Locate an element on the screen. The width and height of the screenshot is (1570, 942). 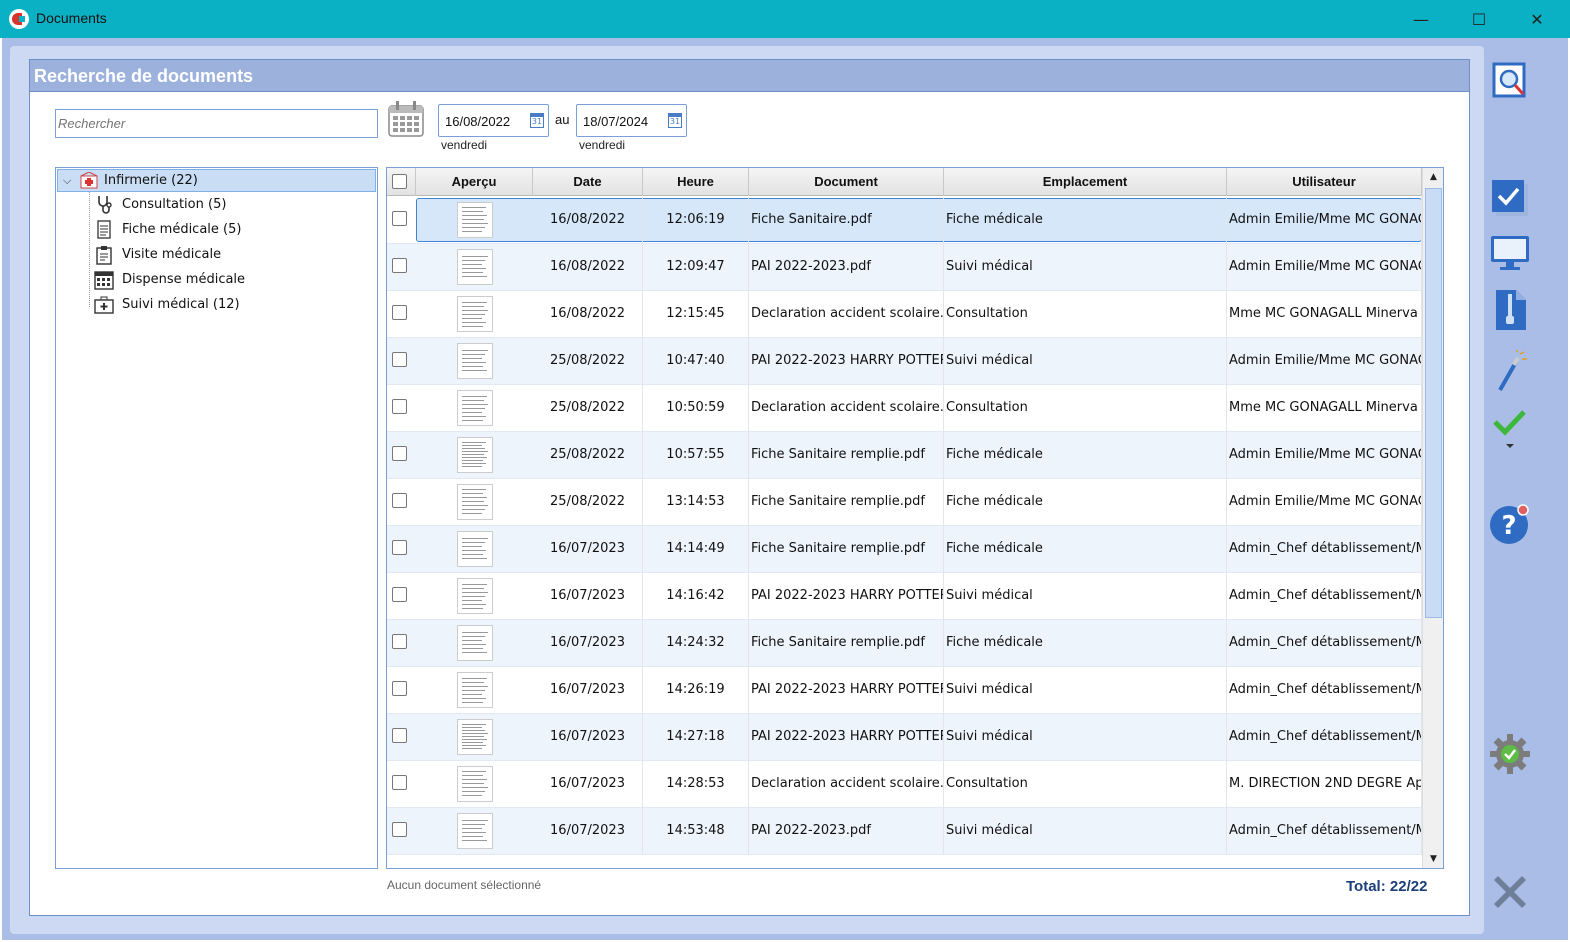
cell-date: 16/08/2022 is located at coordinates (588, 267).